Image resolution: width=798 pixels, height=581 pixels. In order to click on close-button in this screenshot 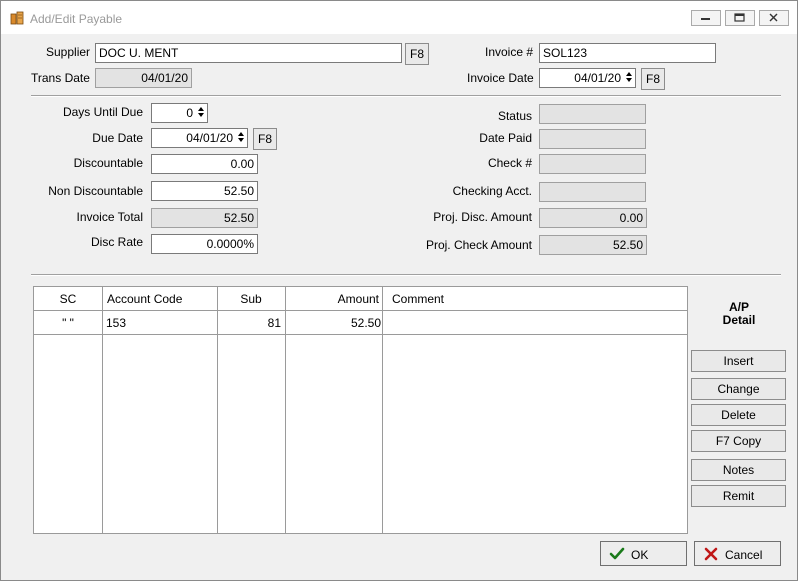, I will do `click(774, 18)`.